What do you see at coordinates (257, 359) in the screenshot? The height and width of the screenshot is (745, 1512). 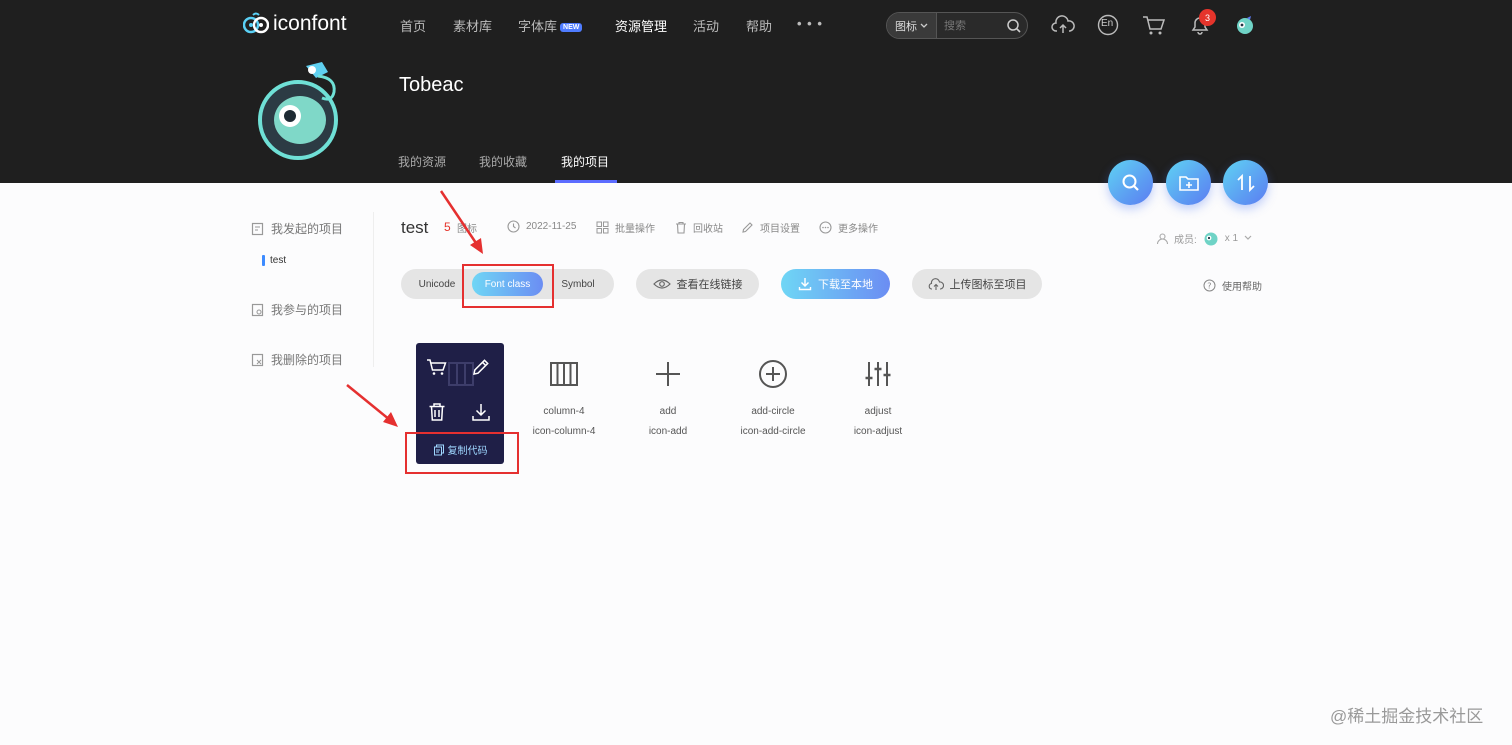 I see `document-delete-icon` at bounding box center [257, 359].